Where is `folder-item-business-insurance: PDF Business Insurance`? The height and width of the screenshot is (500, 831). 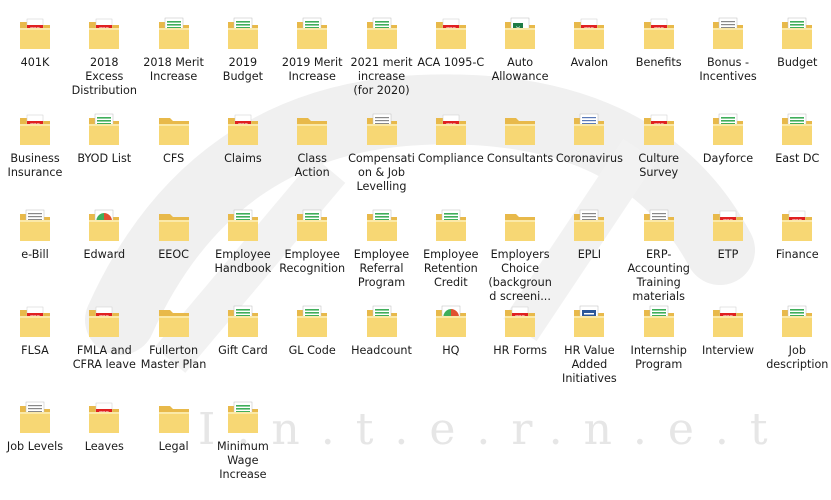 folder-item-business-insurance: PDF Business Insurance is located at coordinates (35, 141).